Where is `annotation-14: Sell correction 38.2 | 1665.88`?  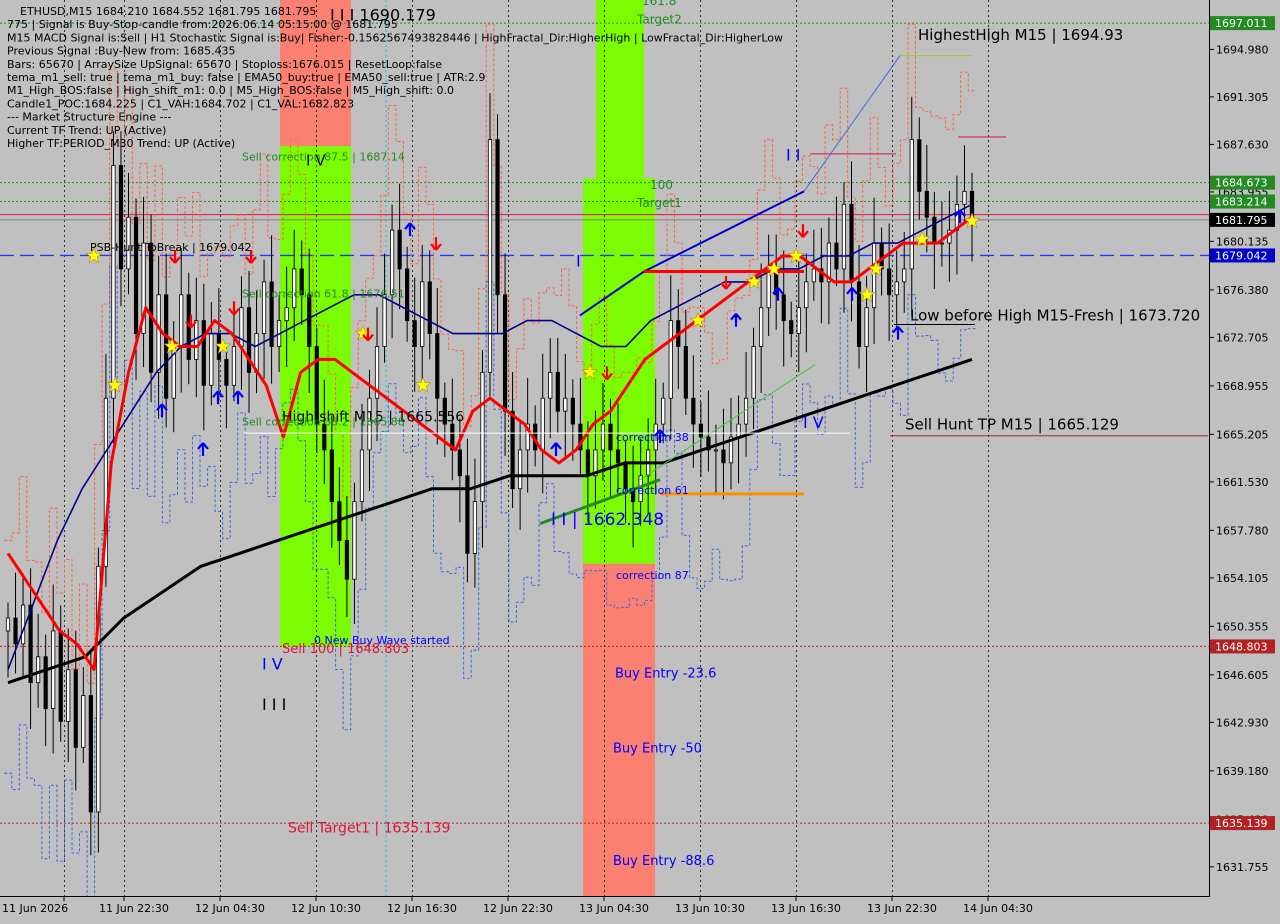 annotation-14: Sell correction 38.2 | 1665.88 is located at coordinates (323, 421).